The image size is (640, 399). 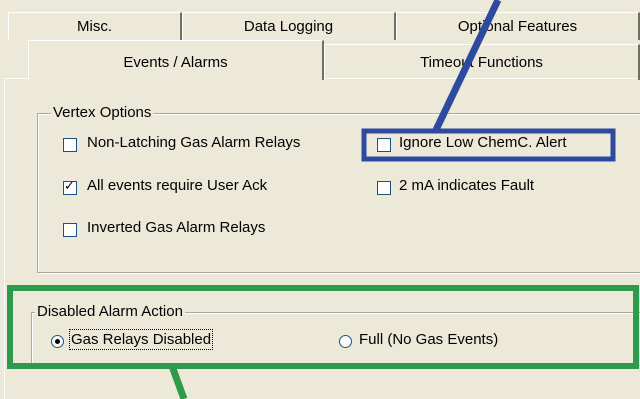 I want to click on tab-events-alarms: Events / Alarms, so click(x=176, y=60).